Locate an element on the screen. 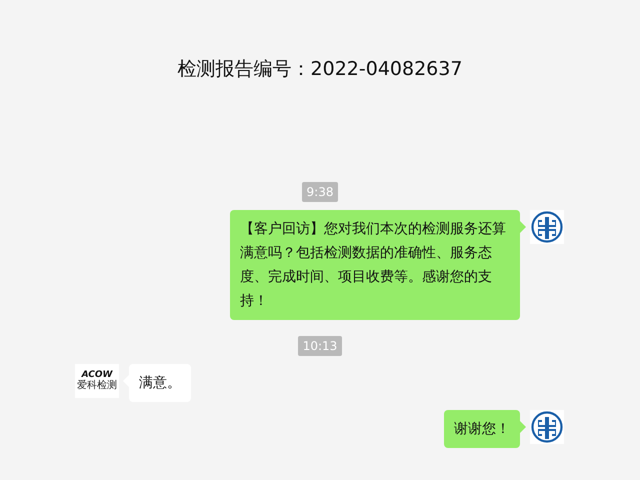 The image size is (640, 480). message-bubble: 【客户回访】您对我们本次的检测服务还算满意吗？包括检测数据的准确性、服务态度、完成时间、项目收费等。感谢您的支持！ is located at coordinates (375, 265).